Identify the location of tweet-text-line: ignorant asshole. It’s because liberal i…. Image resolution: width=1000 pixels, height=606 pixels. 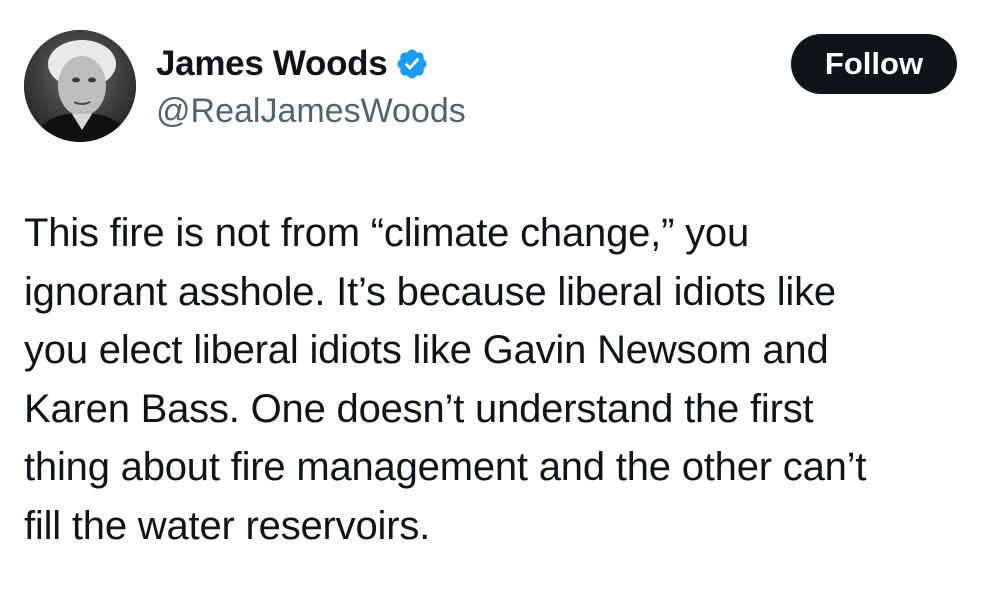
(430, 291).